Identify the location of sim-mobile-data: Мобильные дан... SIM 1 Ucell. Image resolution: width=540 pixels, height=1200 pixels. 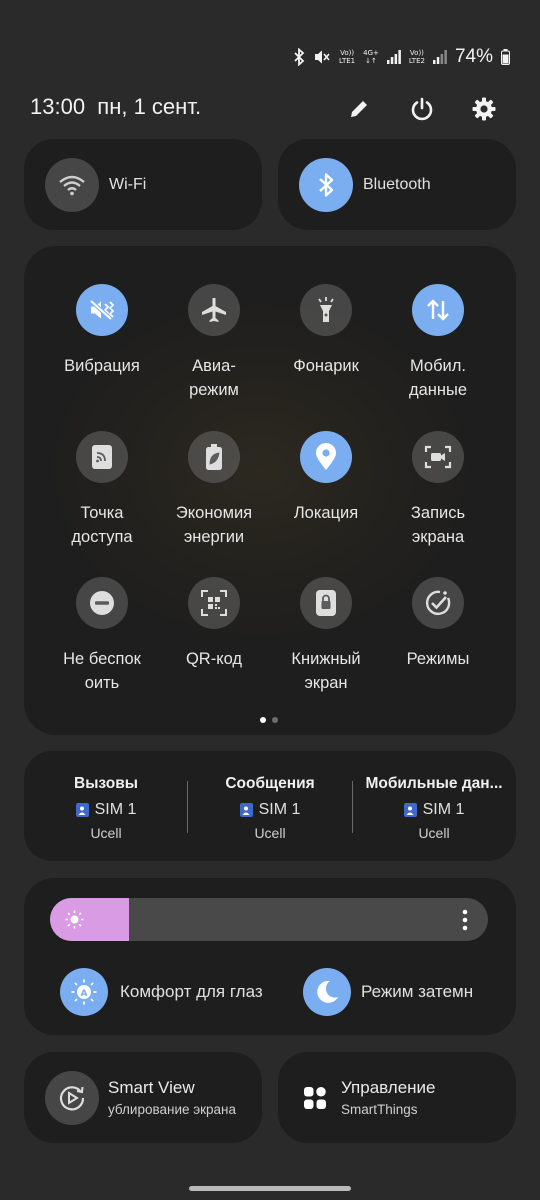
(434, 808).